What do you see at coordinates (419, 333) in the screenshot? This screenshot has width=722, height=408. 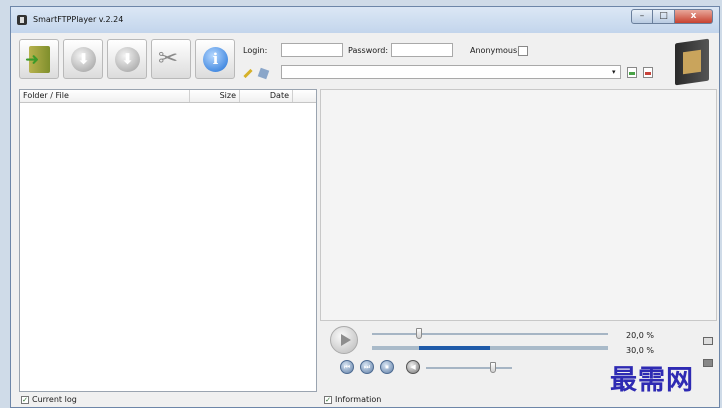 I see `seek-slider-thumb` at bounding box center [419, 333].